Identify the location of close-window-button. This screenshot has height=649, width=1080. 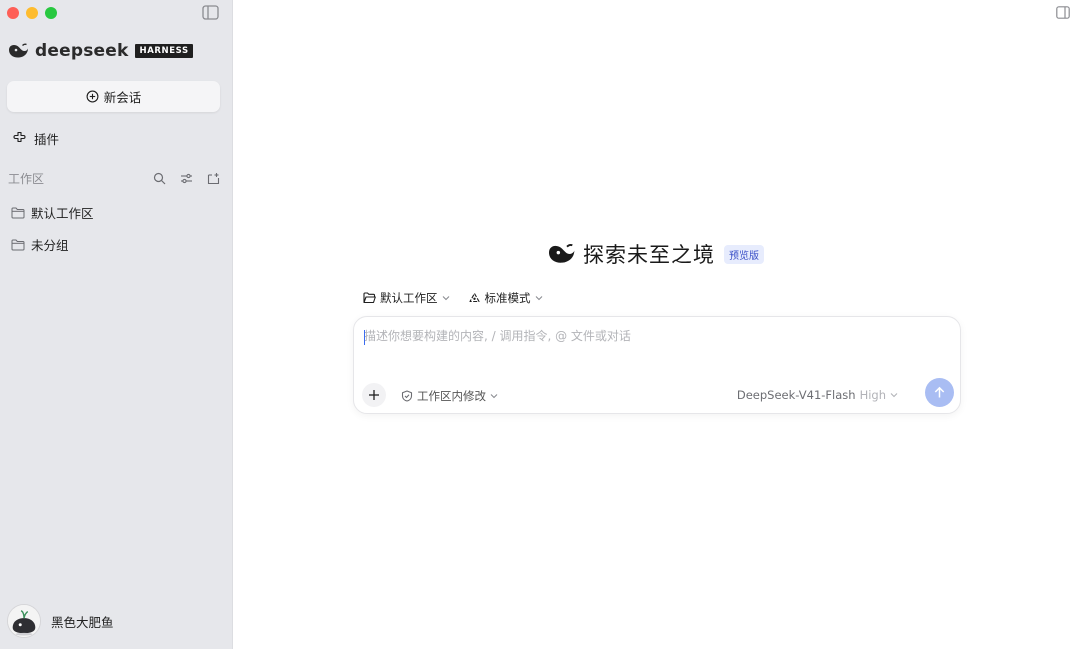
(13, 13).